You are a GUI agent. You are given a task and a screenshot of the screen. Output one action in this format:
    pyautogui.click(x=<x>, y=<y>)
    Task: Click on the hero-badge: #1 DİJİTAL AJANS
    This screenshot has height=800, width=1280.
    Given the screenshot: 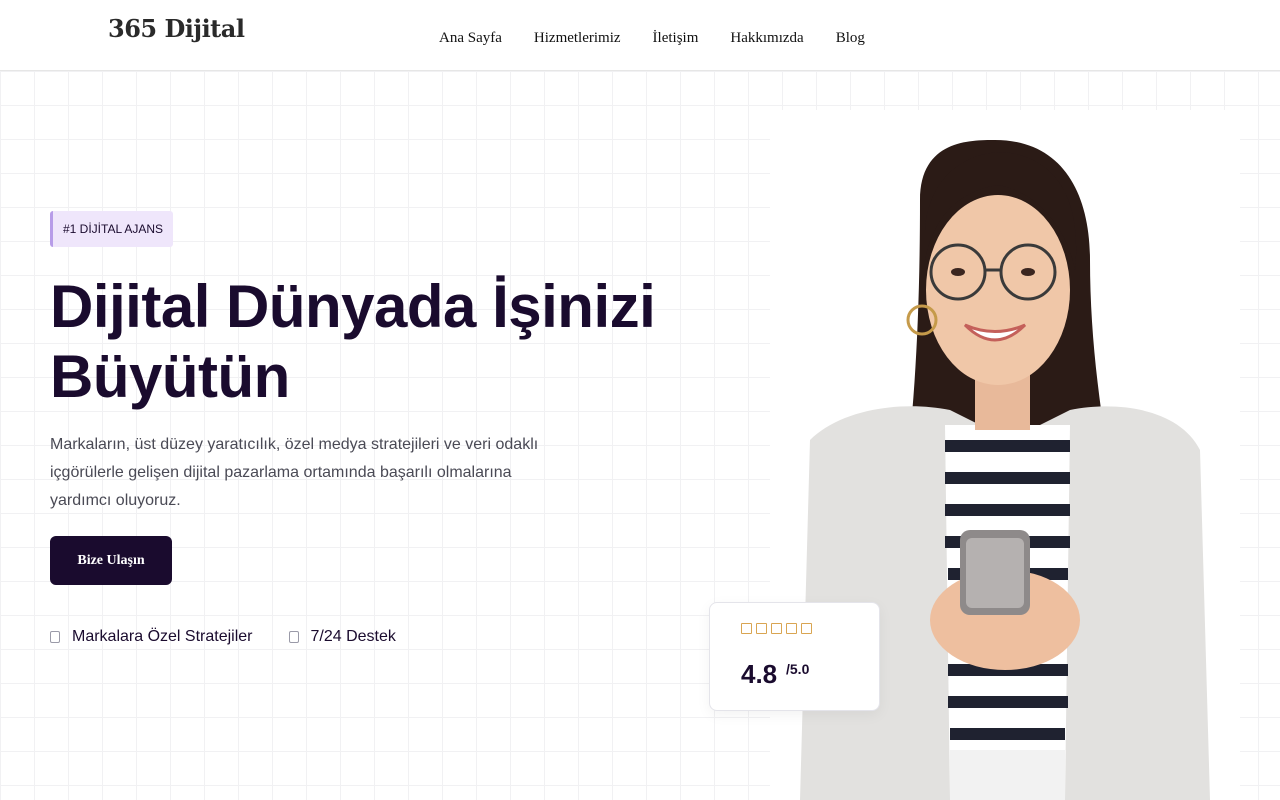 What is the action you would take?
    pyautogui.click(x=112, y=229)
    